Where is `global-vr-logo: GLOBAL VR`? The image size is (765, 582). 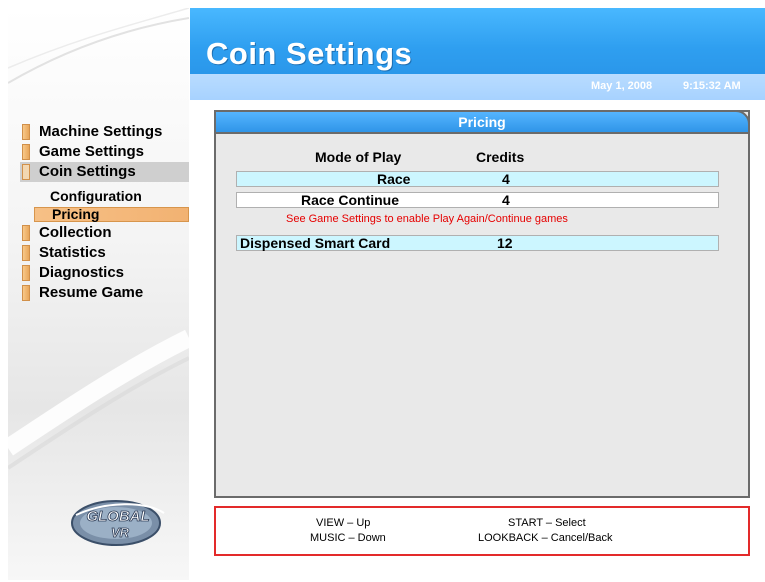 global-vr-logo: GLOBAL VR is located at coordinates (118, 523).